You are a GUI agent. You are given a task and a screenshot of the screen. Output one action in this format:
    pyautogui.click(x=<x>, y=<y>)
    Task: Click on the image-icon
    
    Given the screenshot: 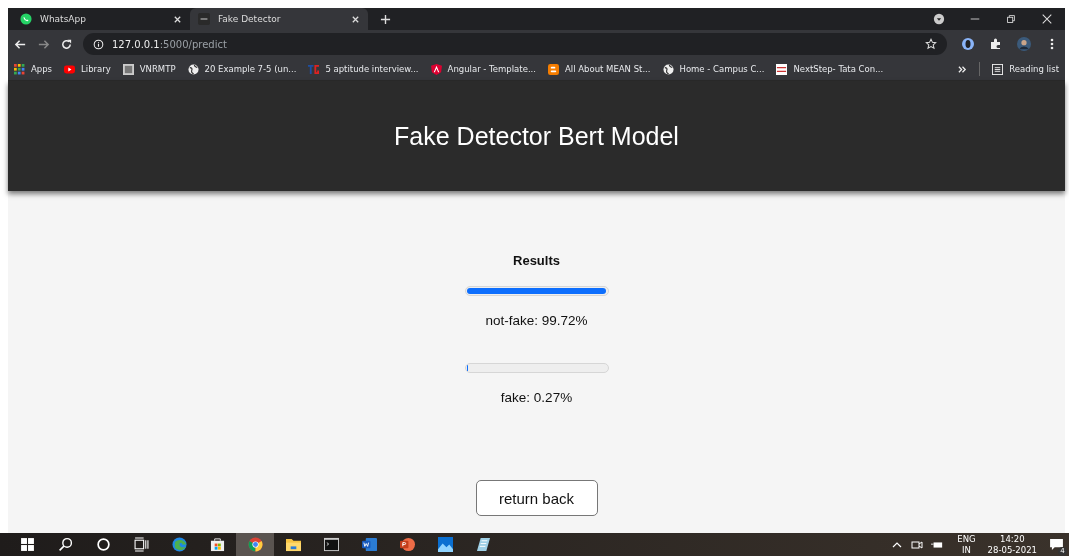 What is the action you would take?
    pyautogui.click(x=128, y=69)
    